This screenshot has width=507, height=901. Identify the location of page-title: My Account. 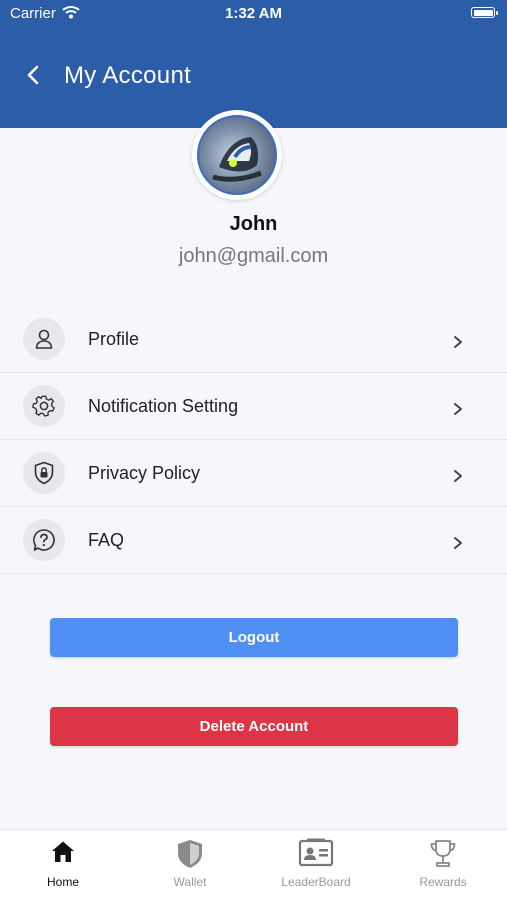
(128, 75).